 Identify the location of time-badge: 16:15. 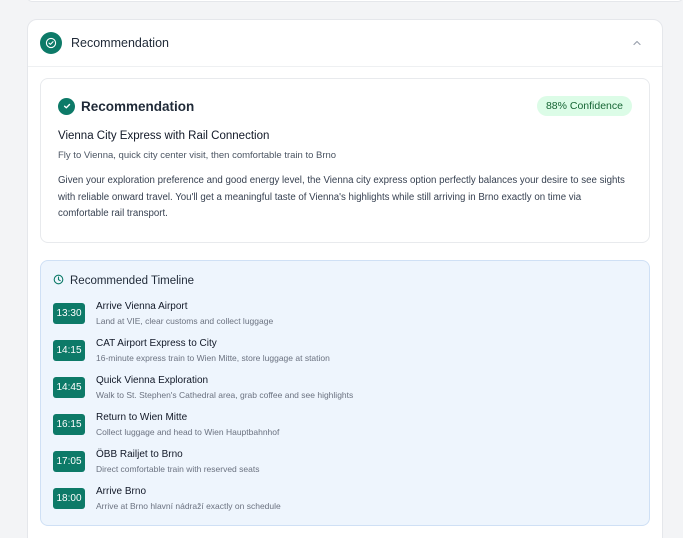
(69, 424).